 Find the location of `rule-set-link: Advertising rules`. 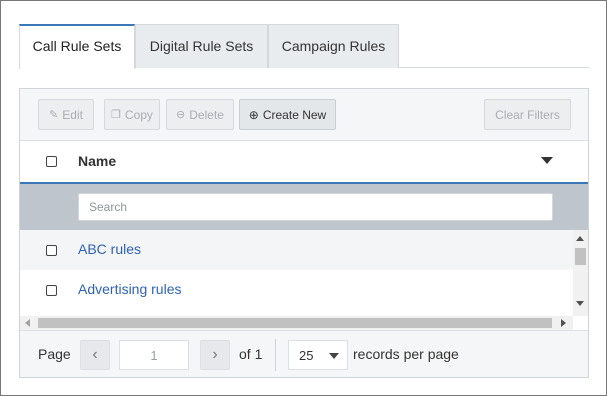

rule-set-link: Advertising rules is located at coordinates (130, 289).